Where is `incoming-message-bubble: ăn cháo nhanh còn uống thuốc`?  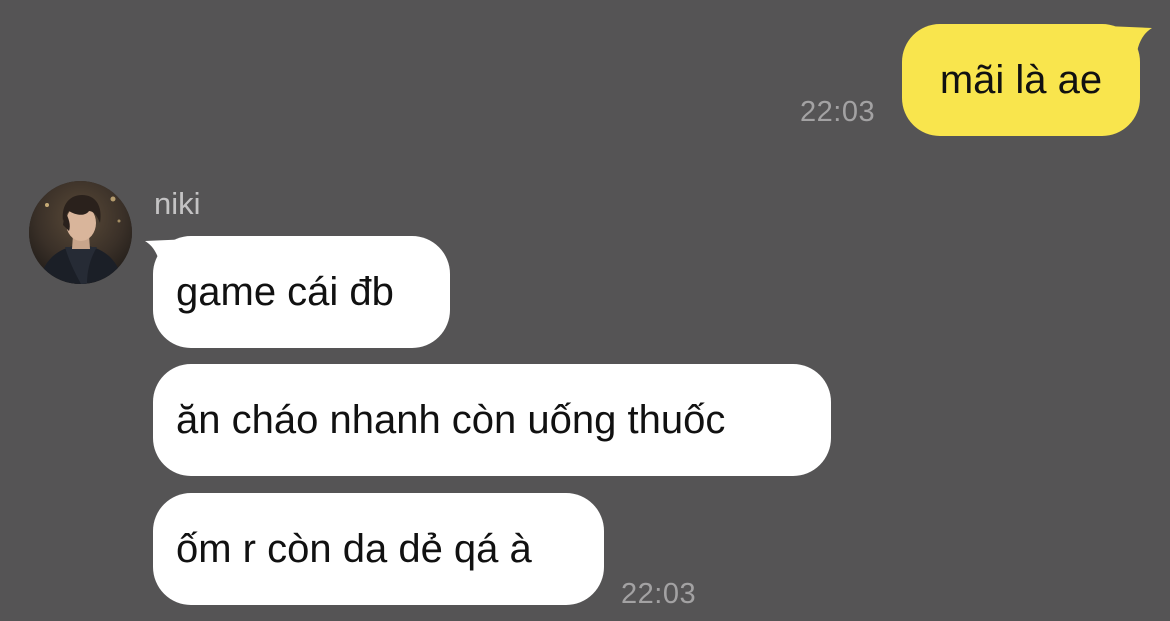 incoming-message-bubble: ăn cháo nhanh còn uống thuốc is located at coordinates (492, 420).